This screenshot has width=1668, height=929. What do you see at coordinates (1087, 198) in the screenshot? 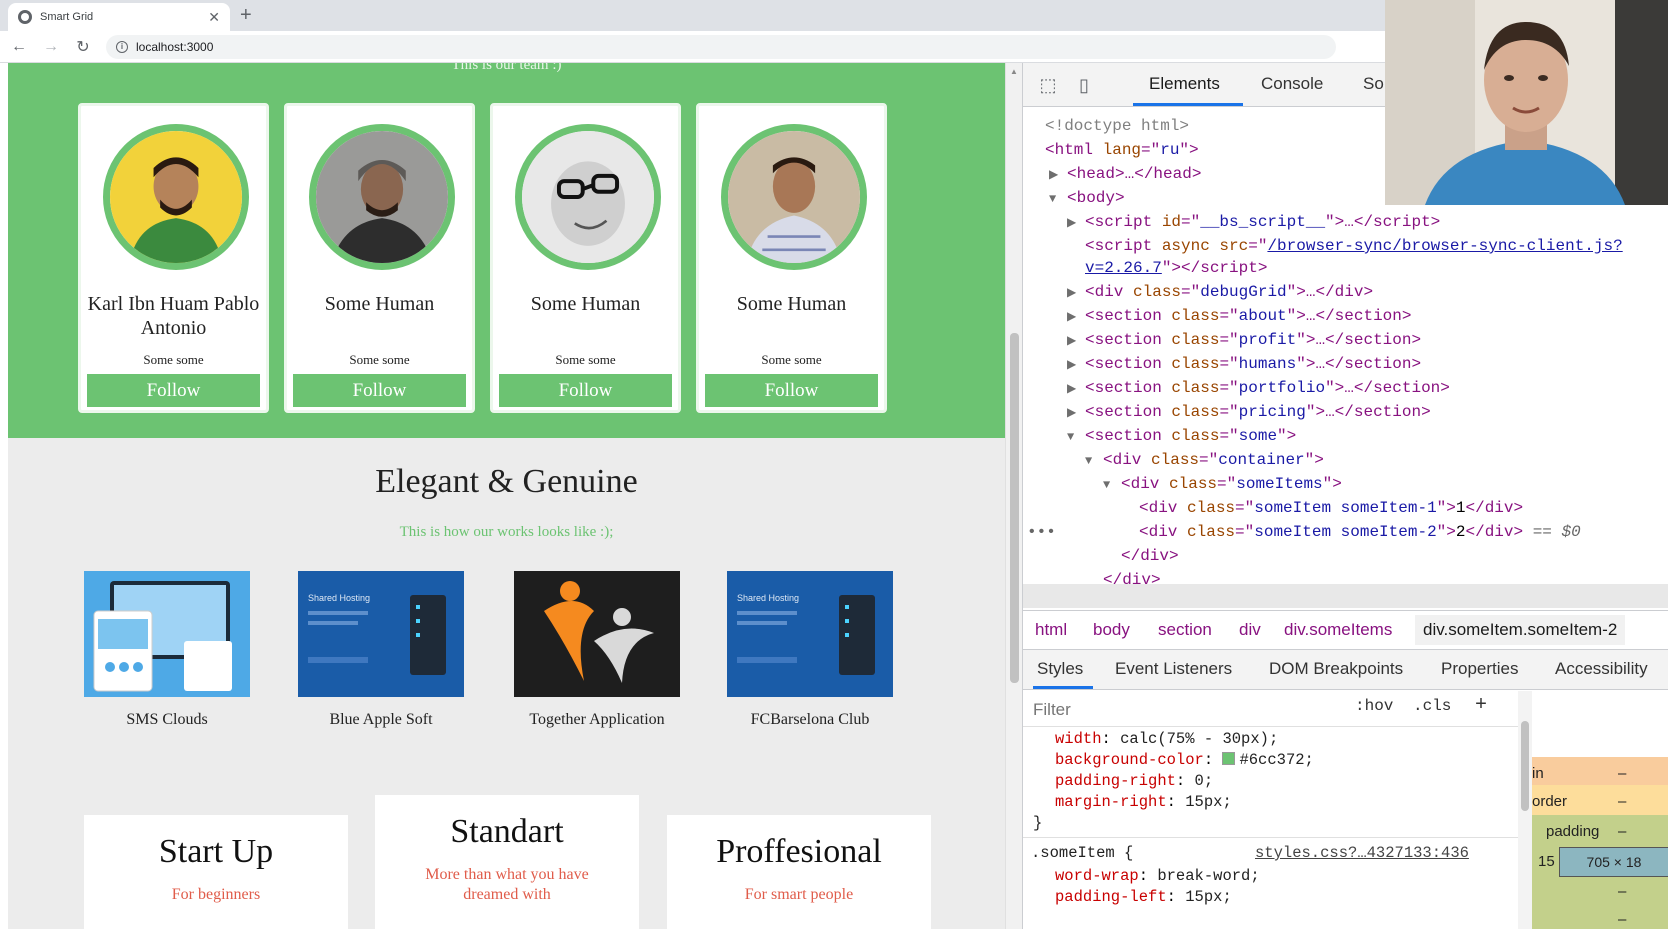
I see `dom-node: ▼ <body>` at bounding box center [1087, 198].